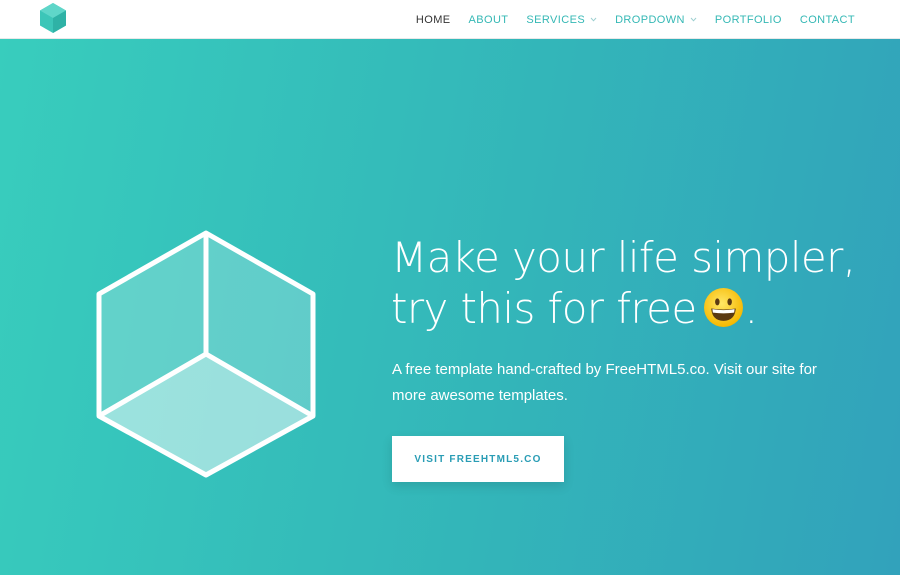 The image size is (900, 575). Describe the element at coordinates (623, 257) in the screenshot. I see `hero-title-line1: Make your life simpler,` at that location.